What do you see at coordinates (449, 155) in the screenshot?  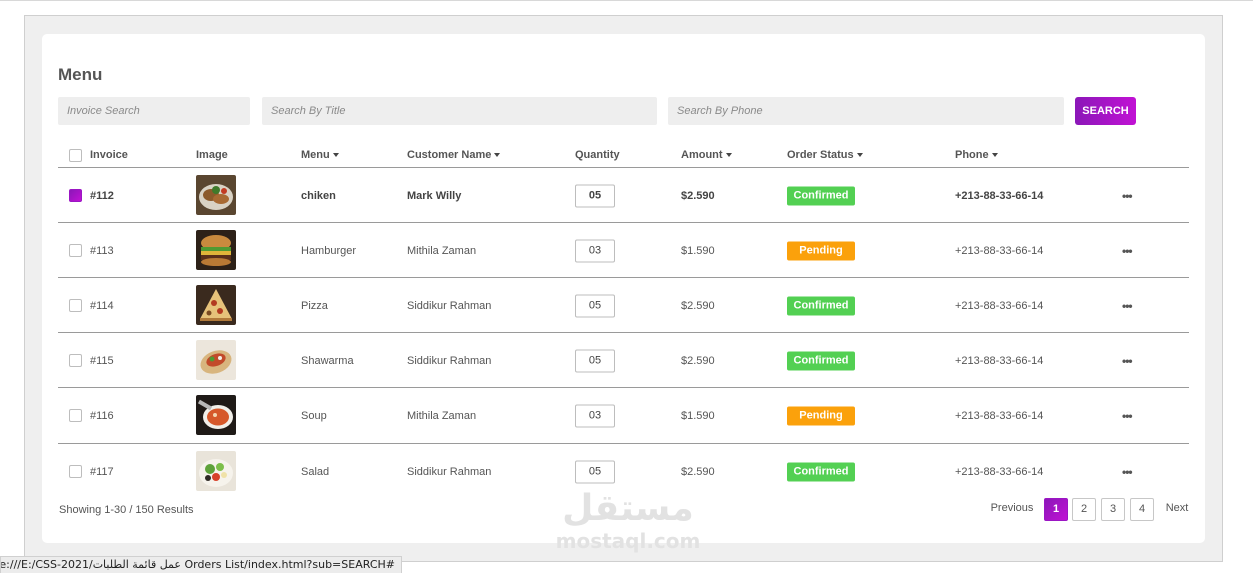 I see `header-customer-label: Customer Name` at bounding box center [449, 155].